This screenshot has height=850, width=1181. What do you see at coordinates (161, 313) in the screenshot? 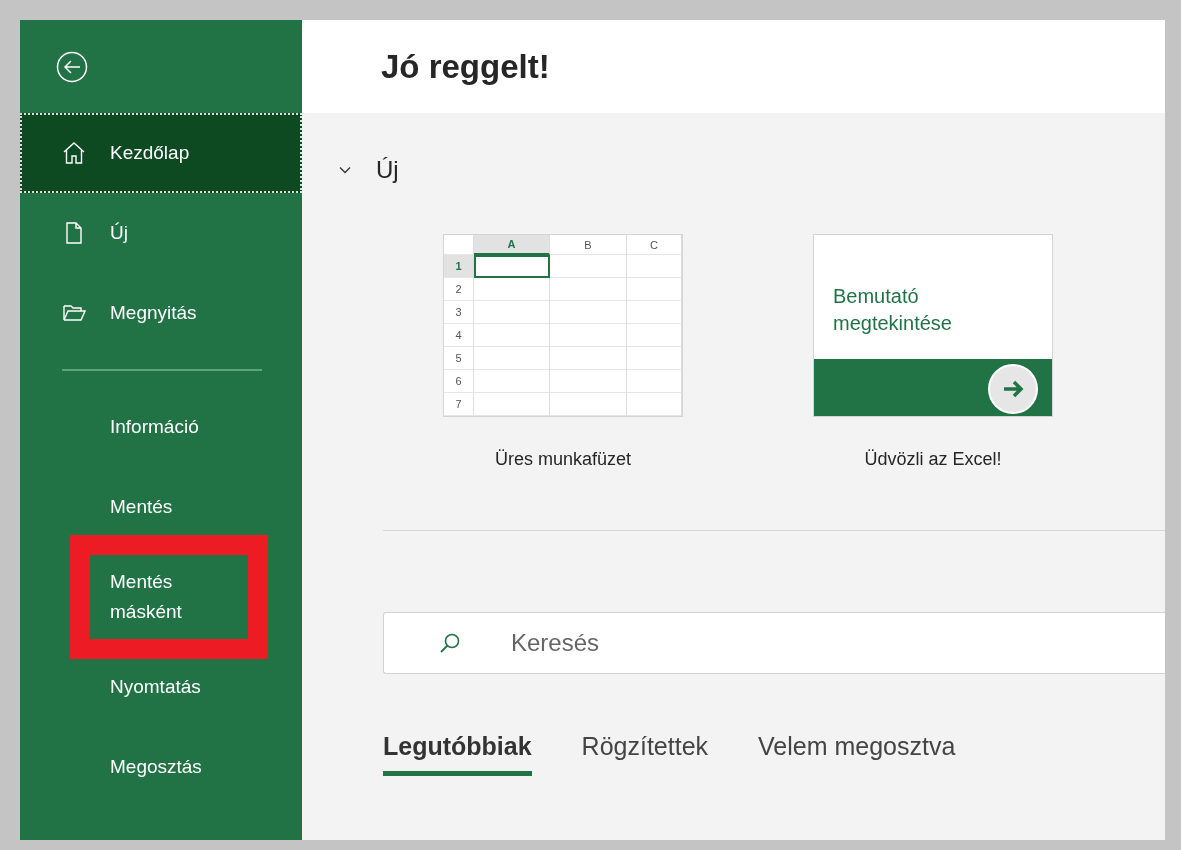
I see `menu-item: Megnyitás` at bounding box center [161, 313].